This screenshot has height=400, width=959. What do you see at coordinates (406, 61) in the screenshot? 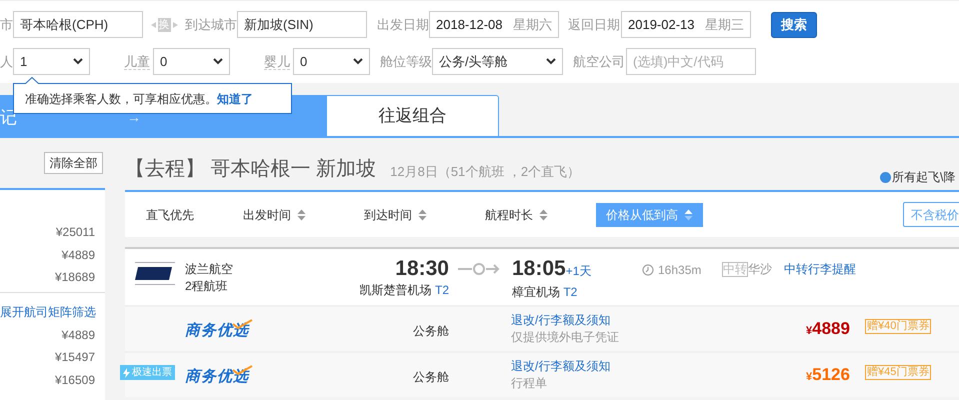
I see `field-label: 舱位等级` at bounding box center [406, 61].